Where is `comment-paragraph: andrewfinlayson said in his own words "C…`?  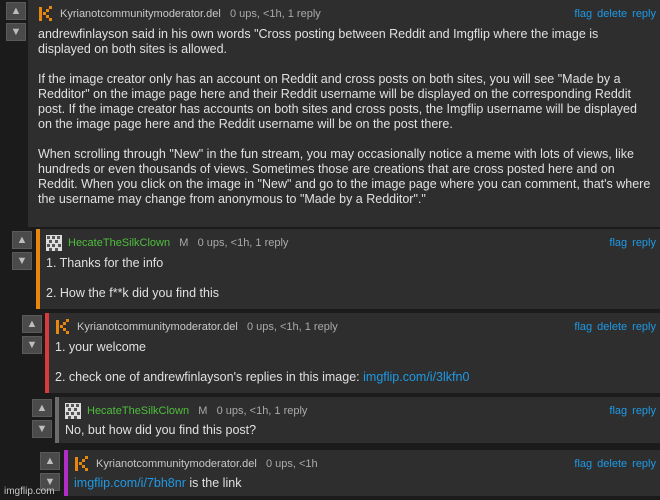
comment-paragraph: andrewfinlayson said in his own words "C… is located at coordinates (318, 41).